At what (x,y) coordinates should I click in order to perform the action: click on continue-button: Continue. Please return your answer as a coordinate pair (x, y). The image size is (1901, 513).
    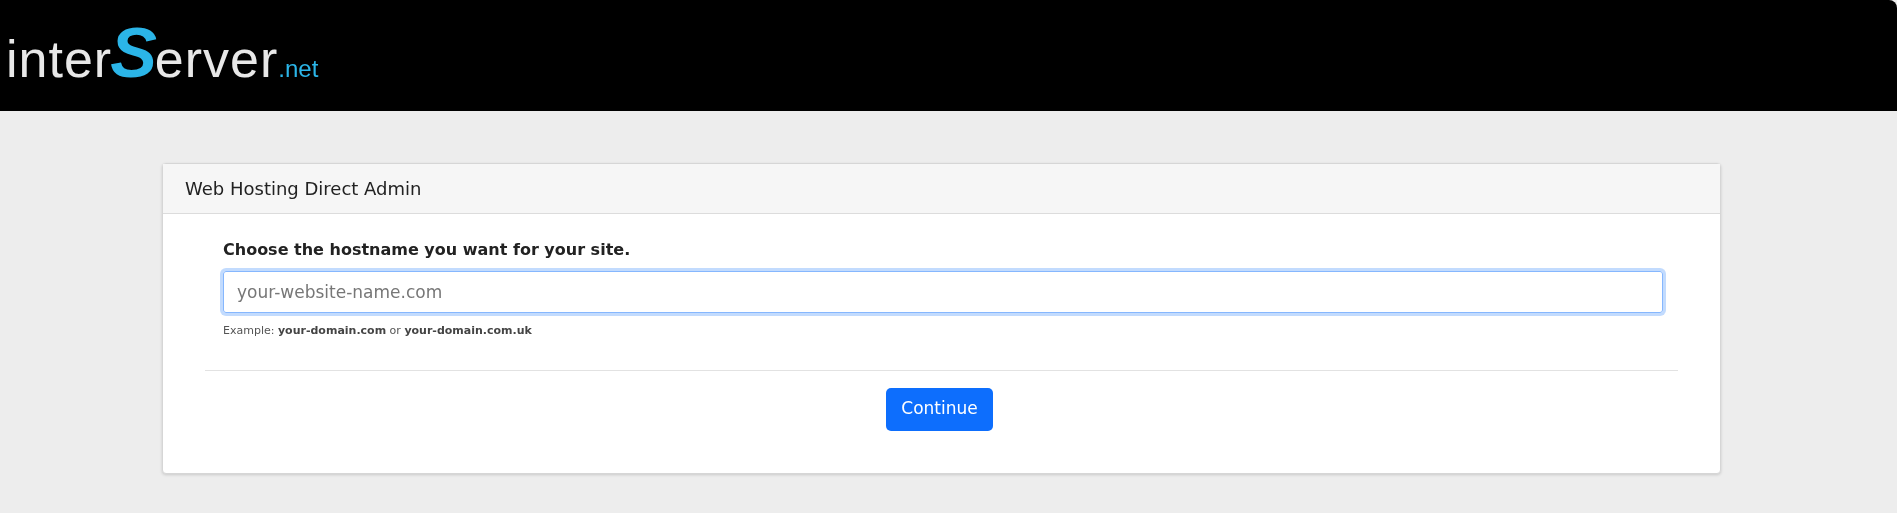
    Looking at the image, I should click on (939, 409).